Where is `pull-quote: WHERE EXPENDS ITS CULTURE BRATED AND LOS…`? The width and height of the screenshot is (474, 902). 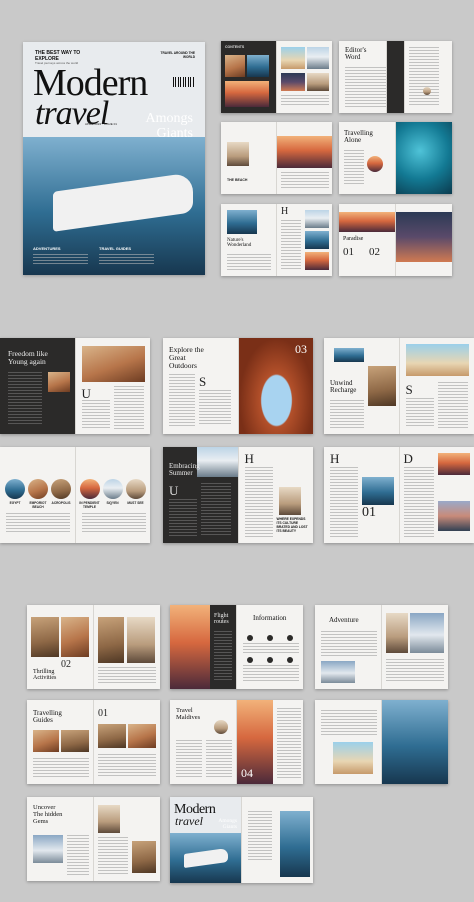 pull-quote: WHERE EXPENDS ITS CULTURE BRATED AND LOS… is located at coordinates (292, 525).